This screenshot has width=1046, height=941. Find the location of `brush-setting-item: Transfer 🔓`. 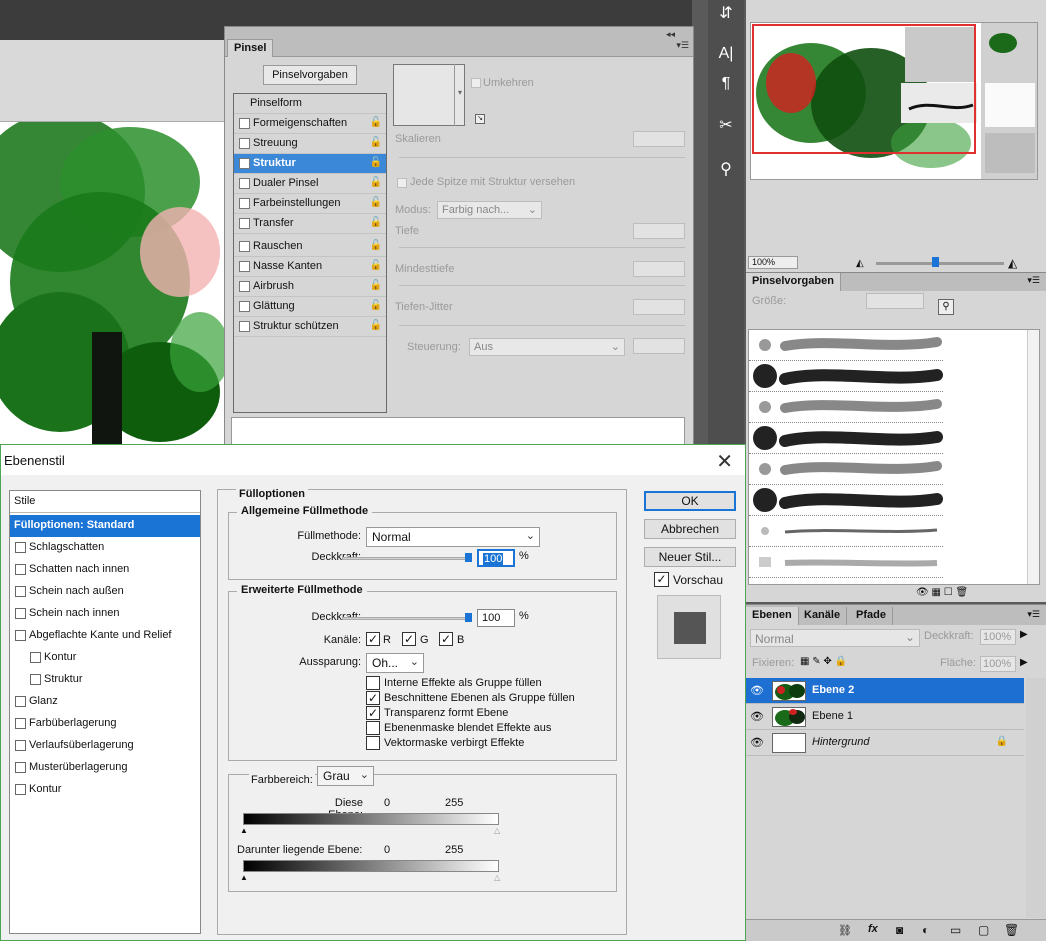

brush-setting-item: Transfer 🔓 is located at coordinates (310, 224).